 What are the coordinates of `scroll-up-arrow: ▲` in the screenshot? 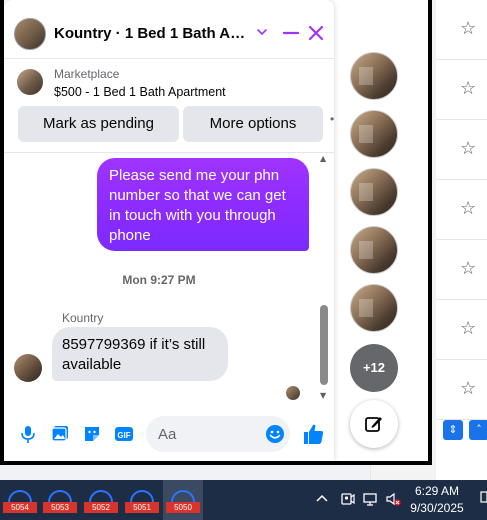 It's located at (323, 158).